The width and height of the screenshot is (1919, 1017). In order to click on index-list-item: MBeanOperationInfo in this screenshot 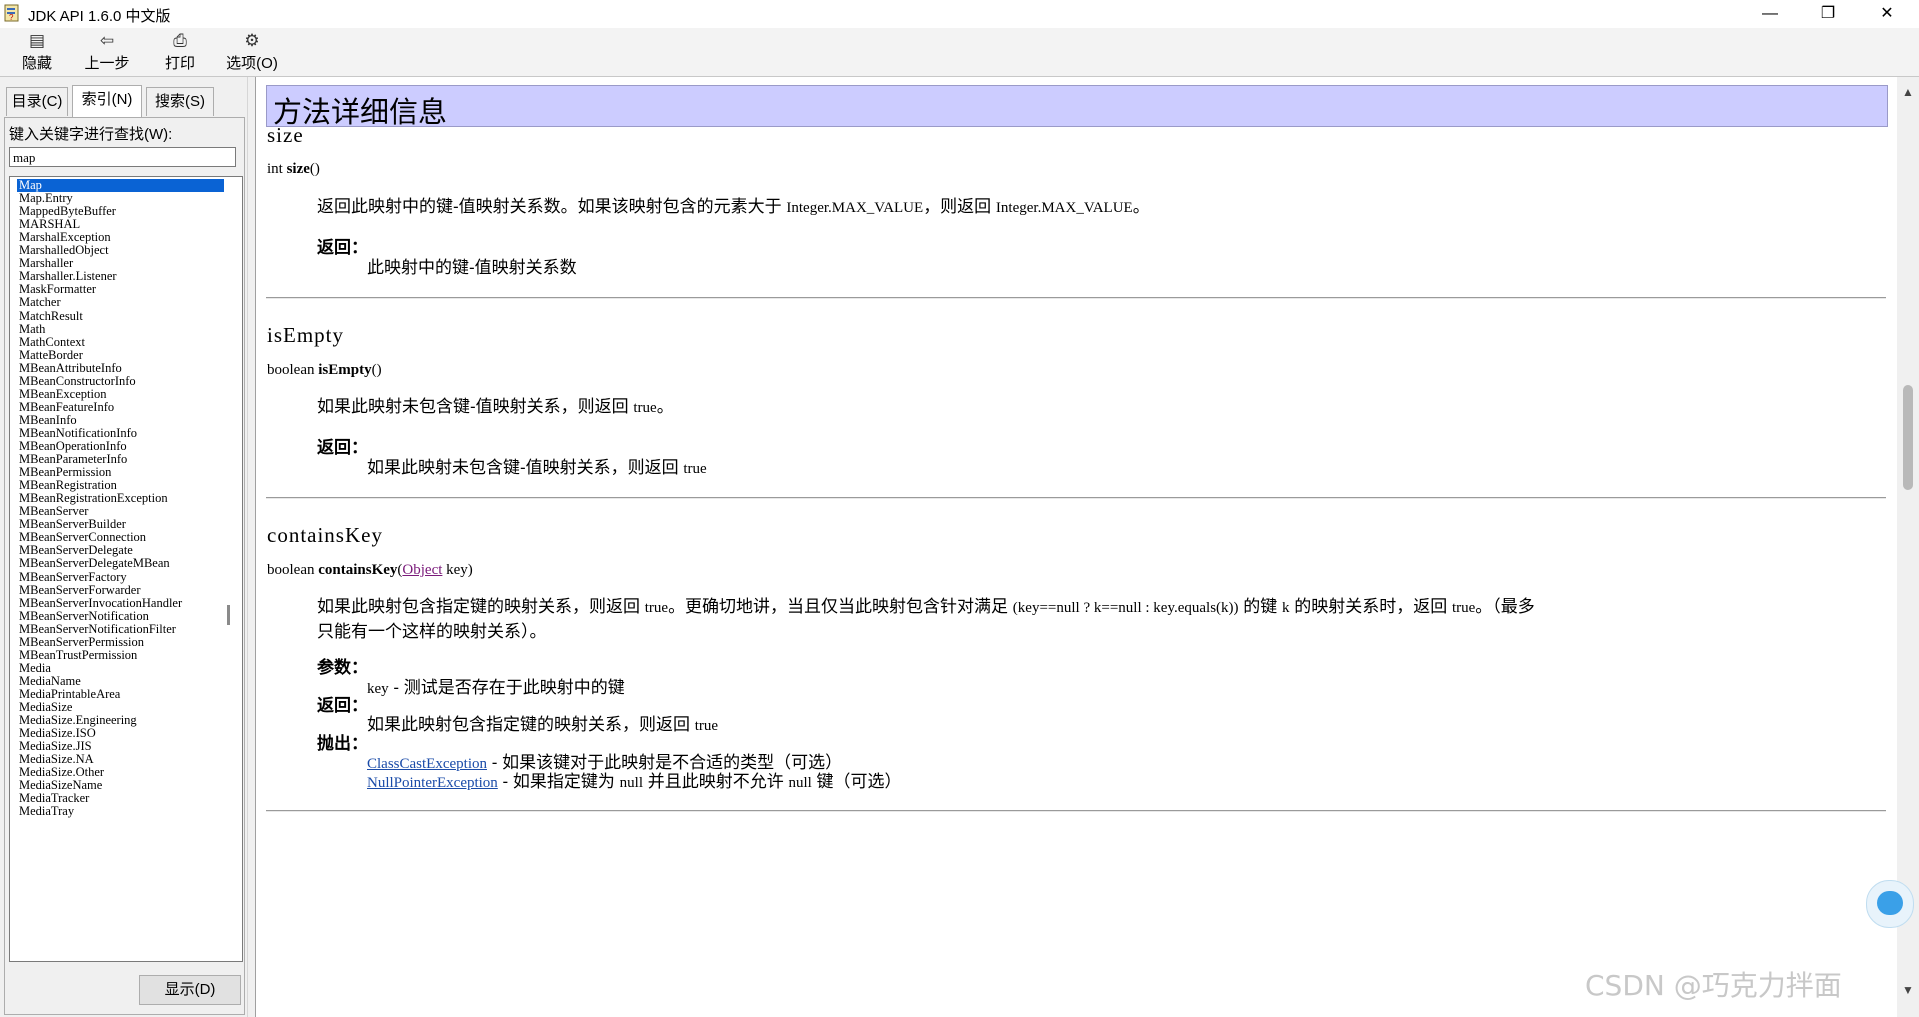, I will do `click(73, 446)`.